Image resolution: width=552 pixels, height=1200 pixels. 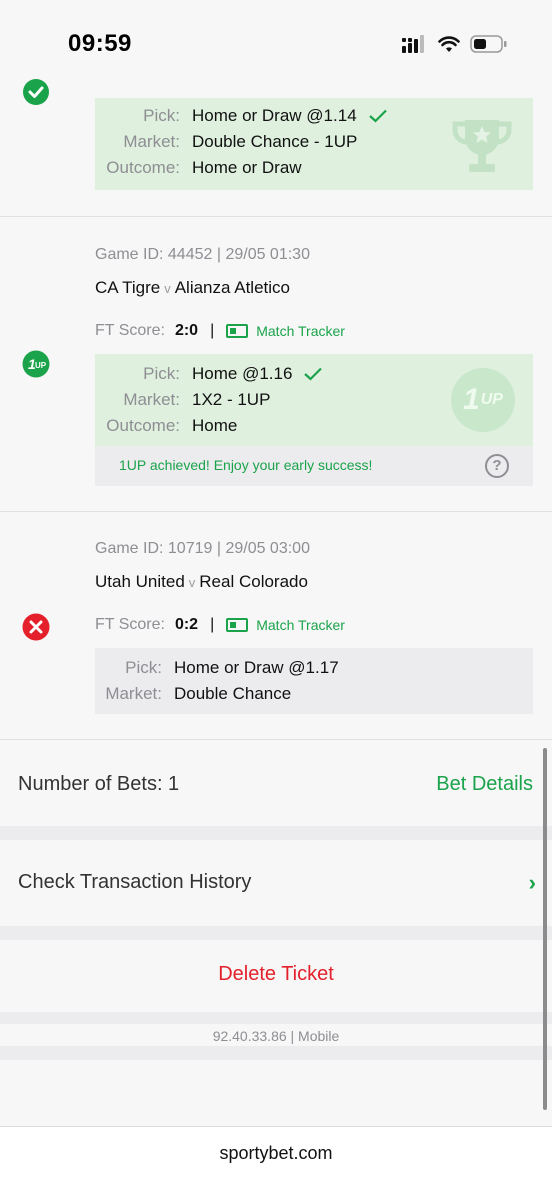 What do you see at coordinates (253, 581) in the screenshot?
I see `away-team: Real Colorado` at bounding box center [253, 581].